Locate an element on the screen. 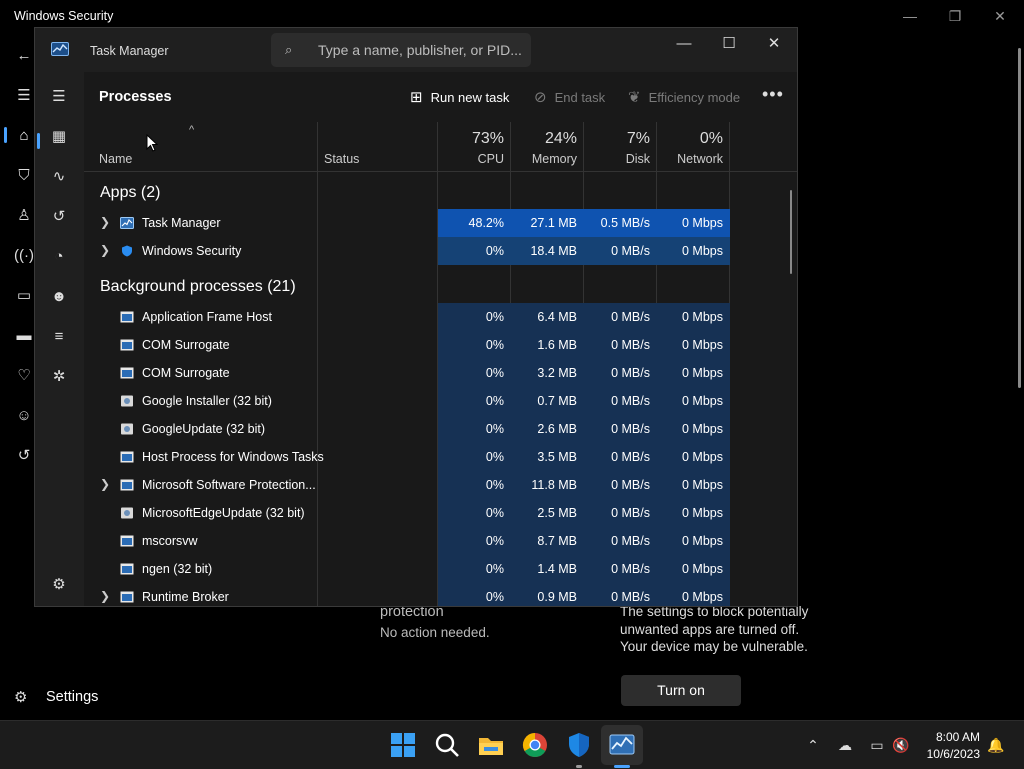  tm-maximize-button: ☐ is located at coordinates (729, 44).